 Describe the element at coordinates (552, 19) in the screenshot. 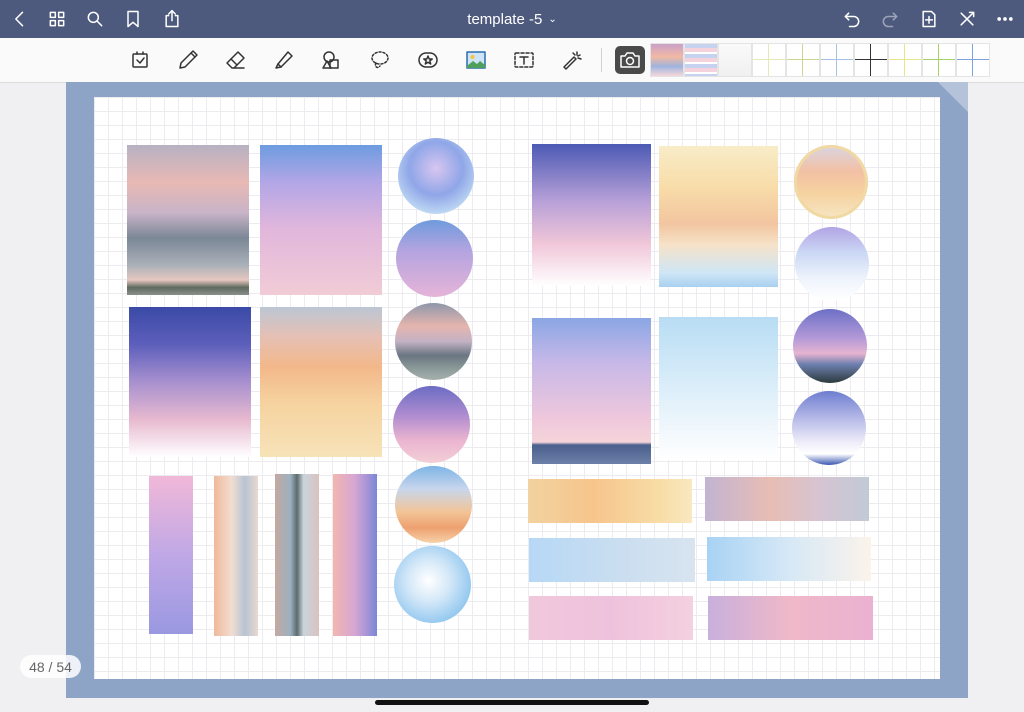

I see `chevron-down-icon: ⌄` at that location.